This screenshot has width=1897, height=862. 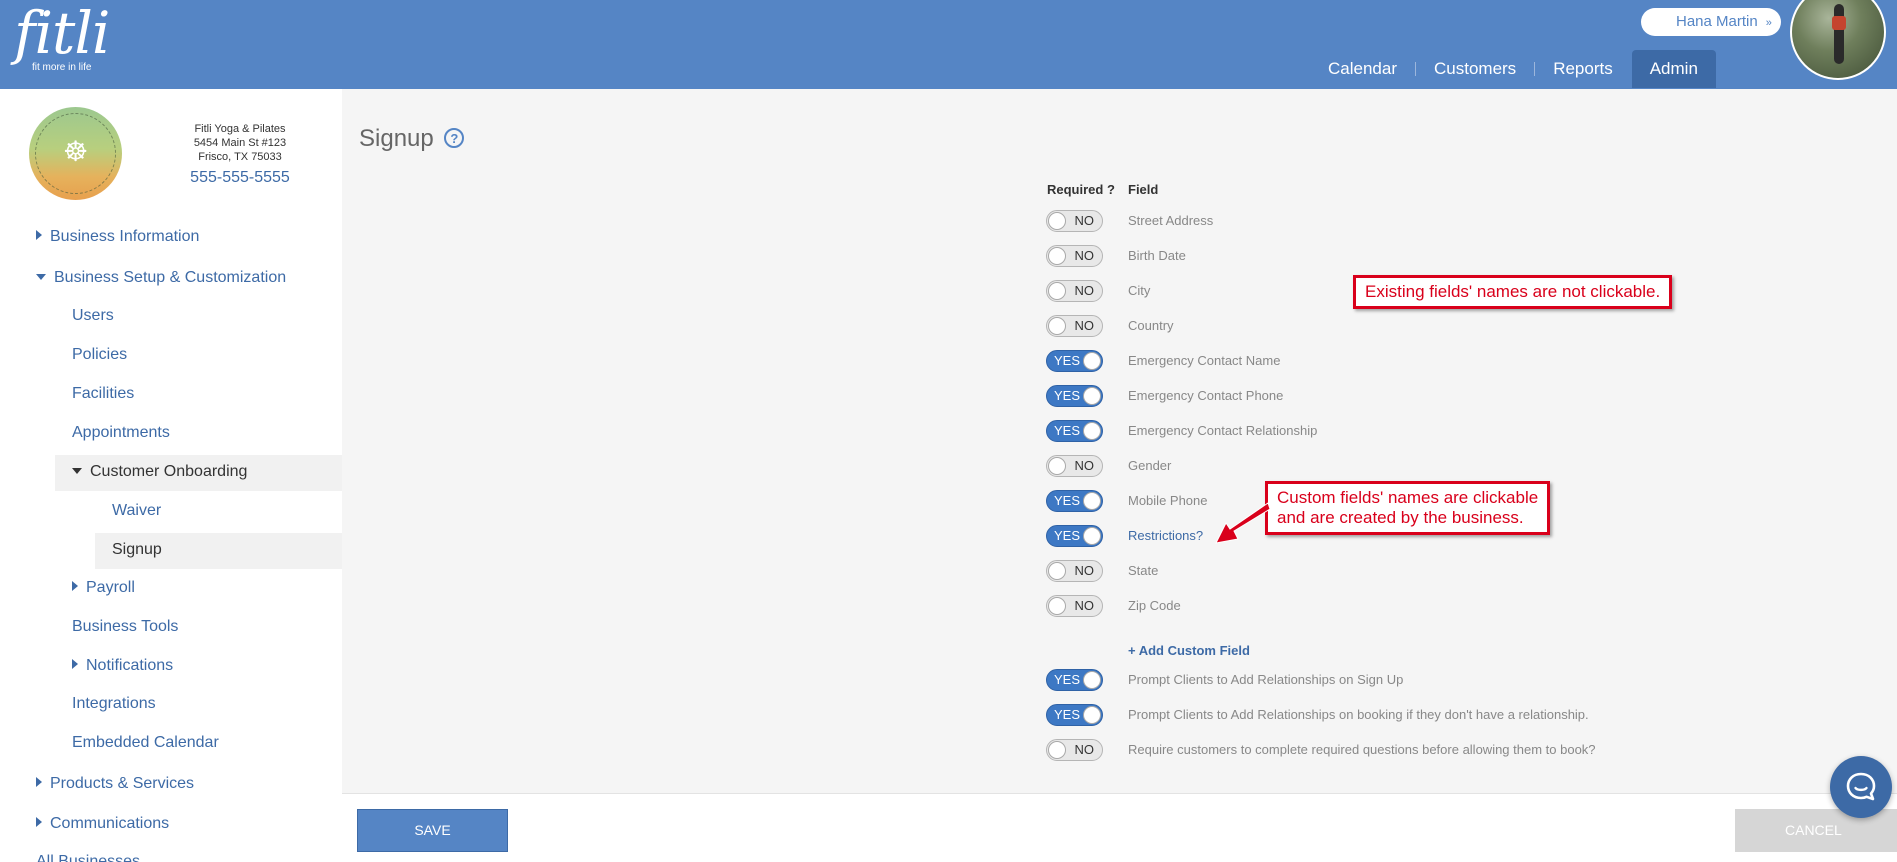 I want to click on required-toggle-zip-code: NO, so click(x=1074, y=606).